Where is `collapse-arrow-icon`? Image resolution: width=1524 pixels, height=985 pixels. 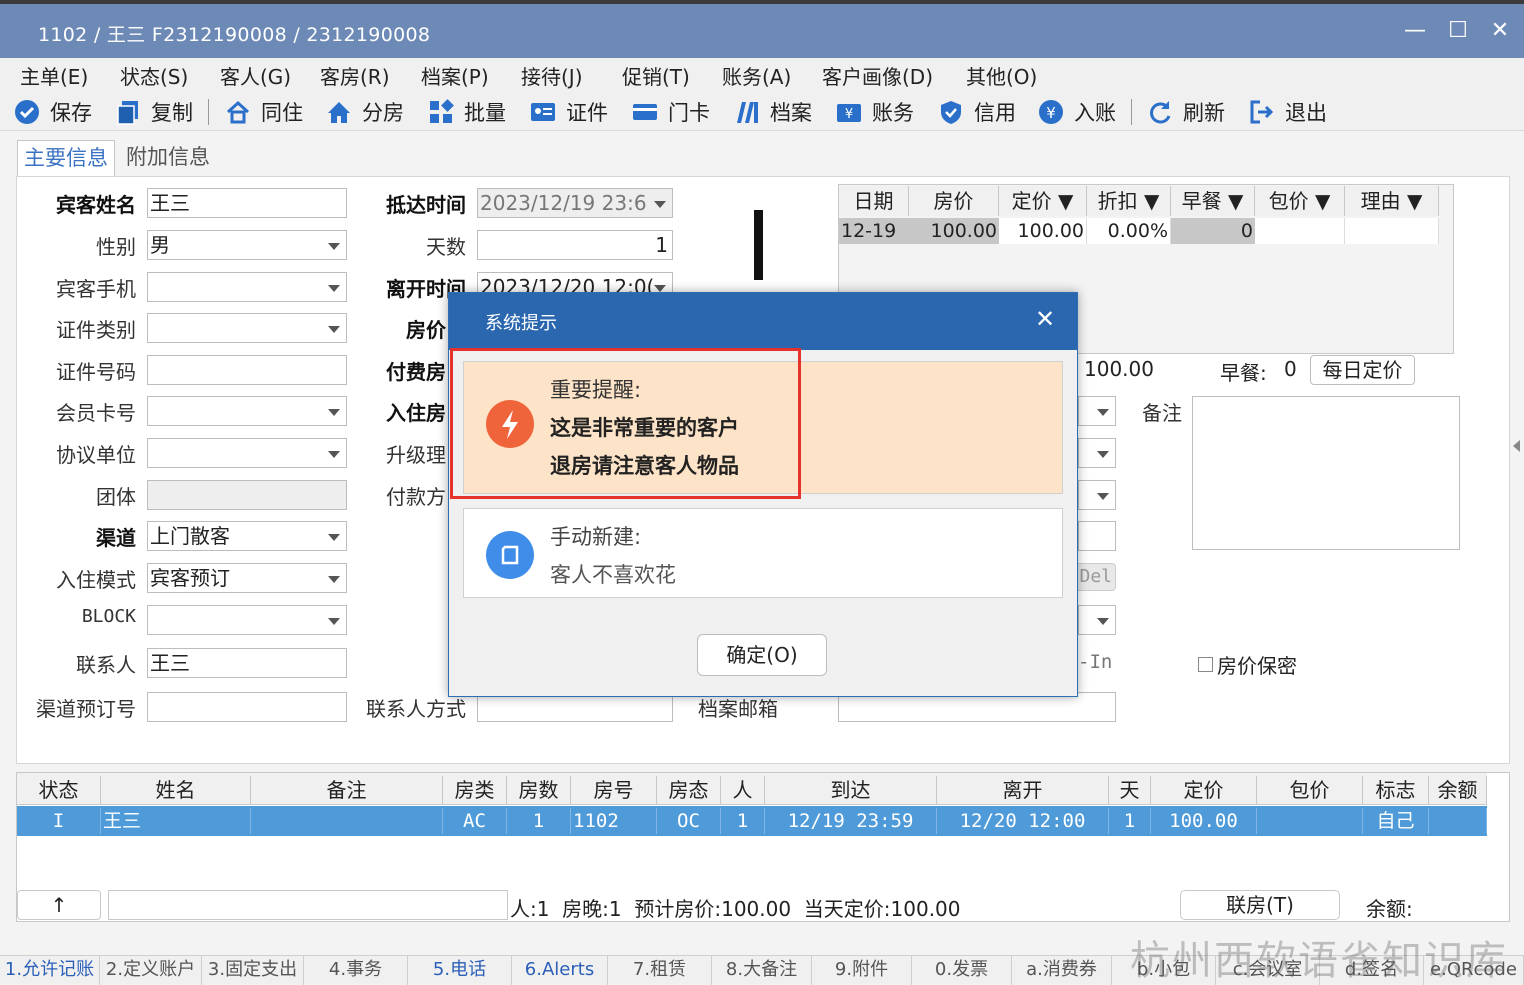 collapse-arrow-icon is located at coordinates (1516, 446).